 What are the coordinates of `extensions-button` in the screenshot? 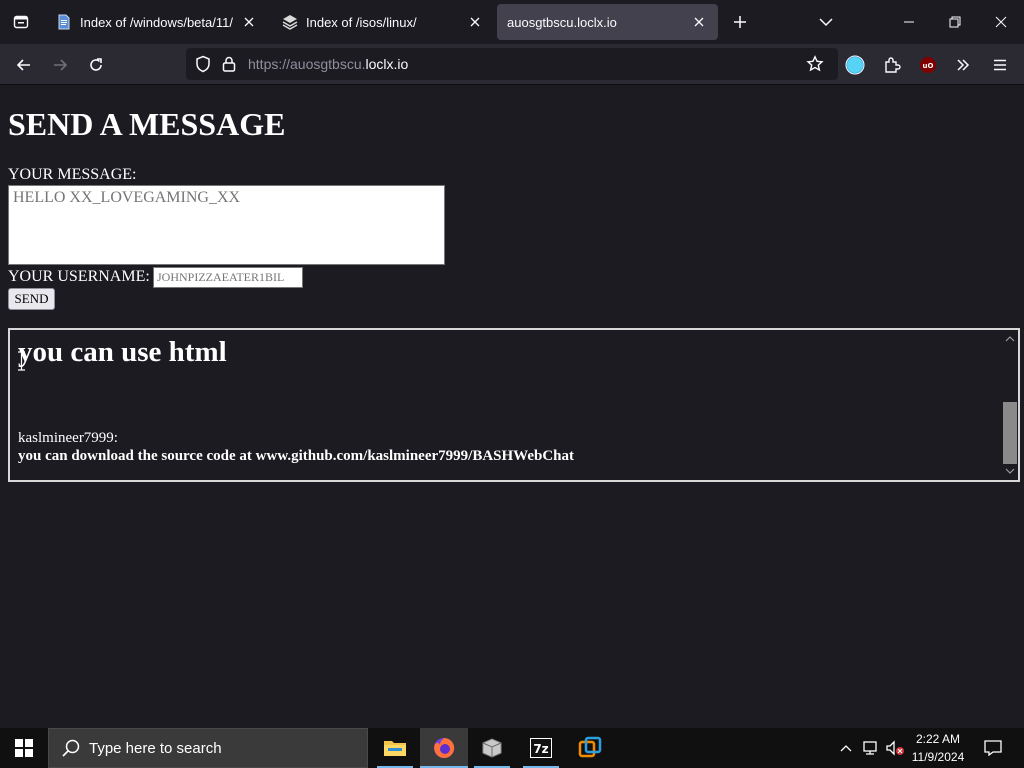 It's located at (892, 65).